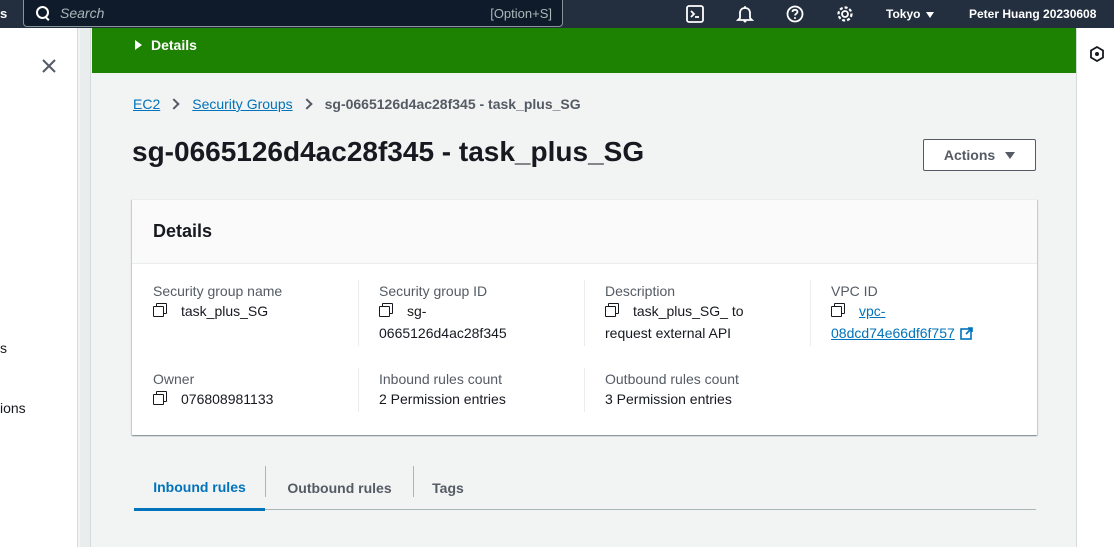 The image size is (1114, 547). I want to click on settings-gear-icon, so click(845, 14).